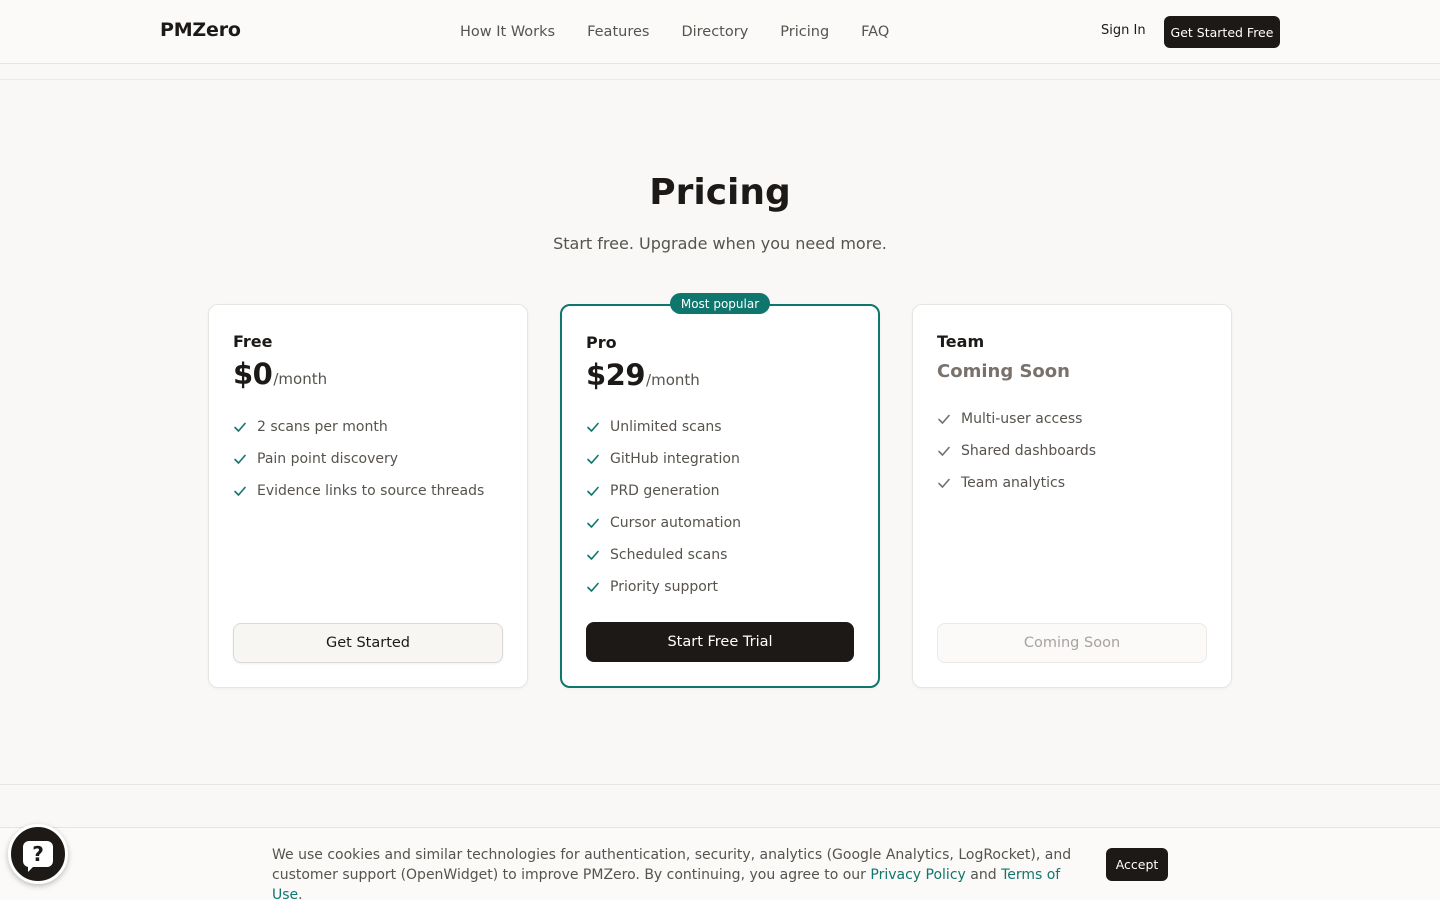  Describe the element at coordinates (961, 341) in the screenshot. I see `plan-name: Team` at that location.